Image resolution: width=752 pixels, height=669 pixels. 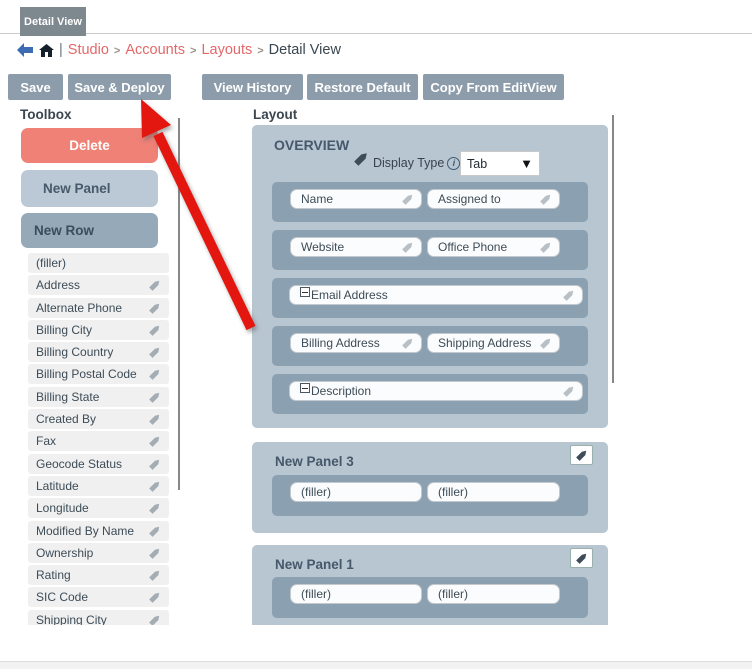 I want to click on copy-from-editview-button: Copy From EditView, so click(x=493, y=87).